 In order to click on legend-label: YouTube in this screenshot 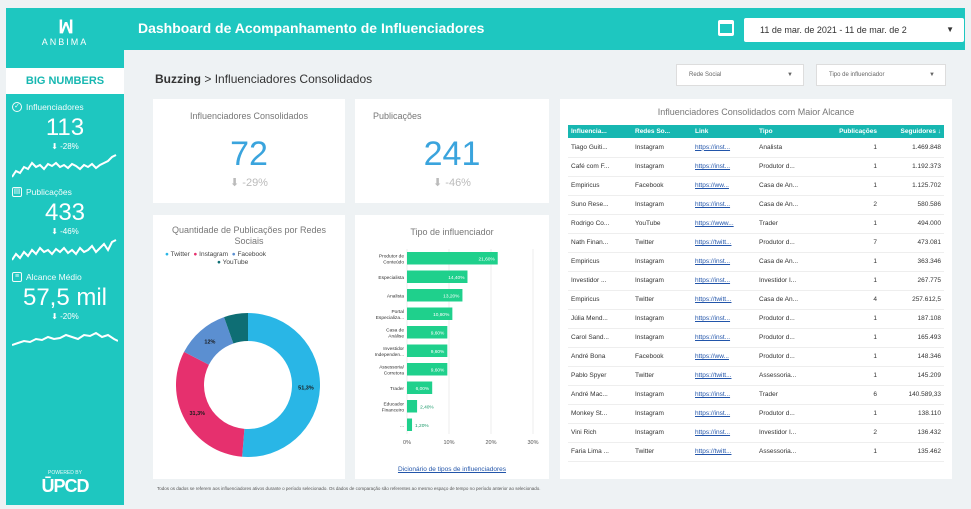, I will do `click(235, 262)`.